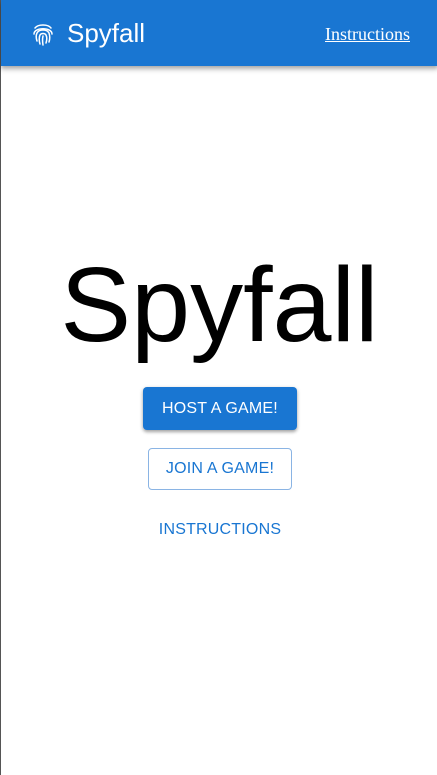  Describe the element at coordinates (106, 33) in the screenshot. I see `app-title: Spyfall` at that location.